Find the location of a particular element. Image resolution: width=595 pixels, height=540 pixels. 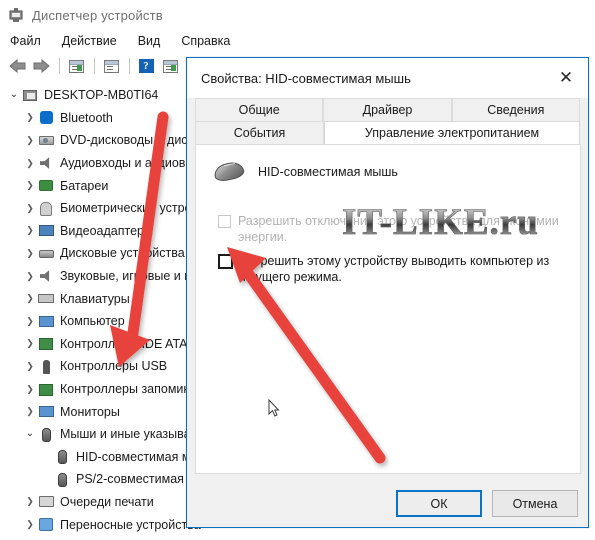

tree-item-label: Bluetooth is located at coordinates (86, 117).